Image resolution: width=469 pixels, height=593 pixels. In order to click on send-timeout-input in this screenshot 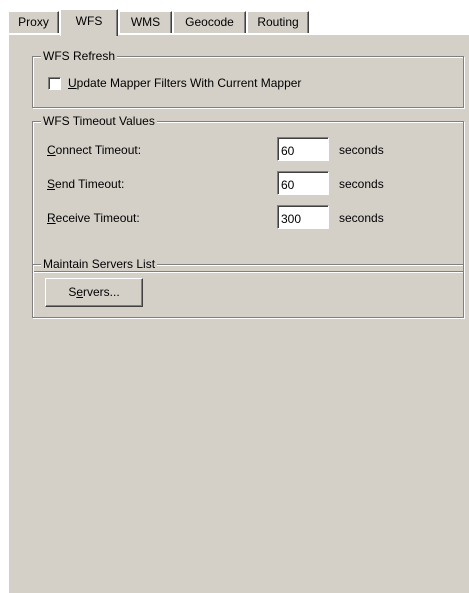, I will do `click(303, 183)`.